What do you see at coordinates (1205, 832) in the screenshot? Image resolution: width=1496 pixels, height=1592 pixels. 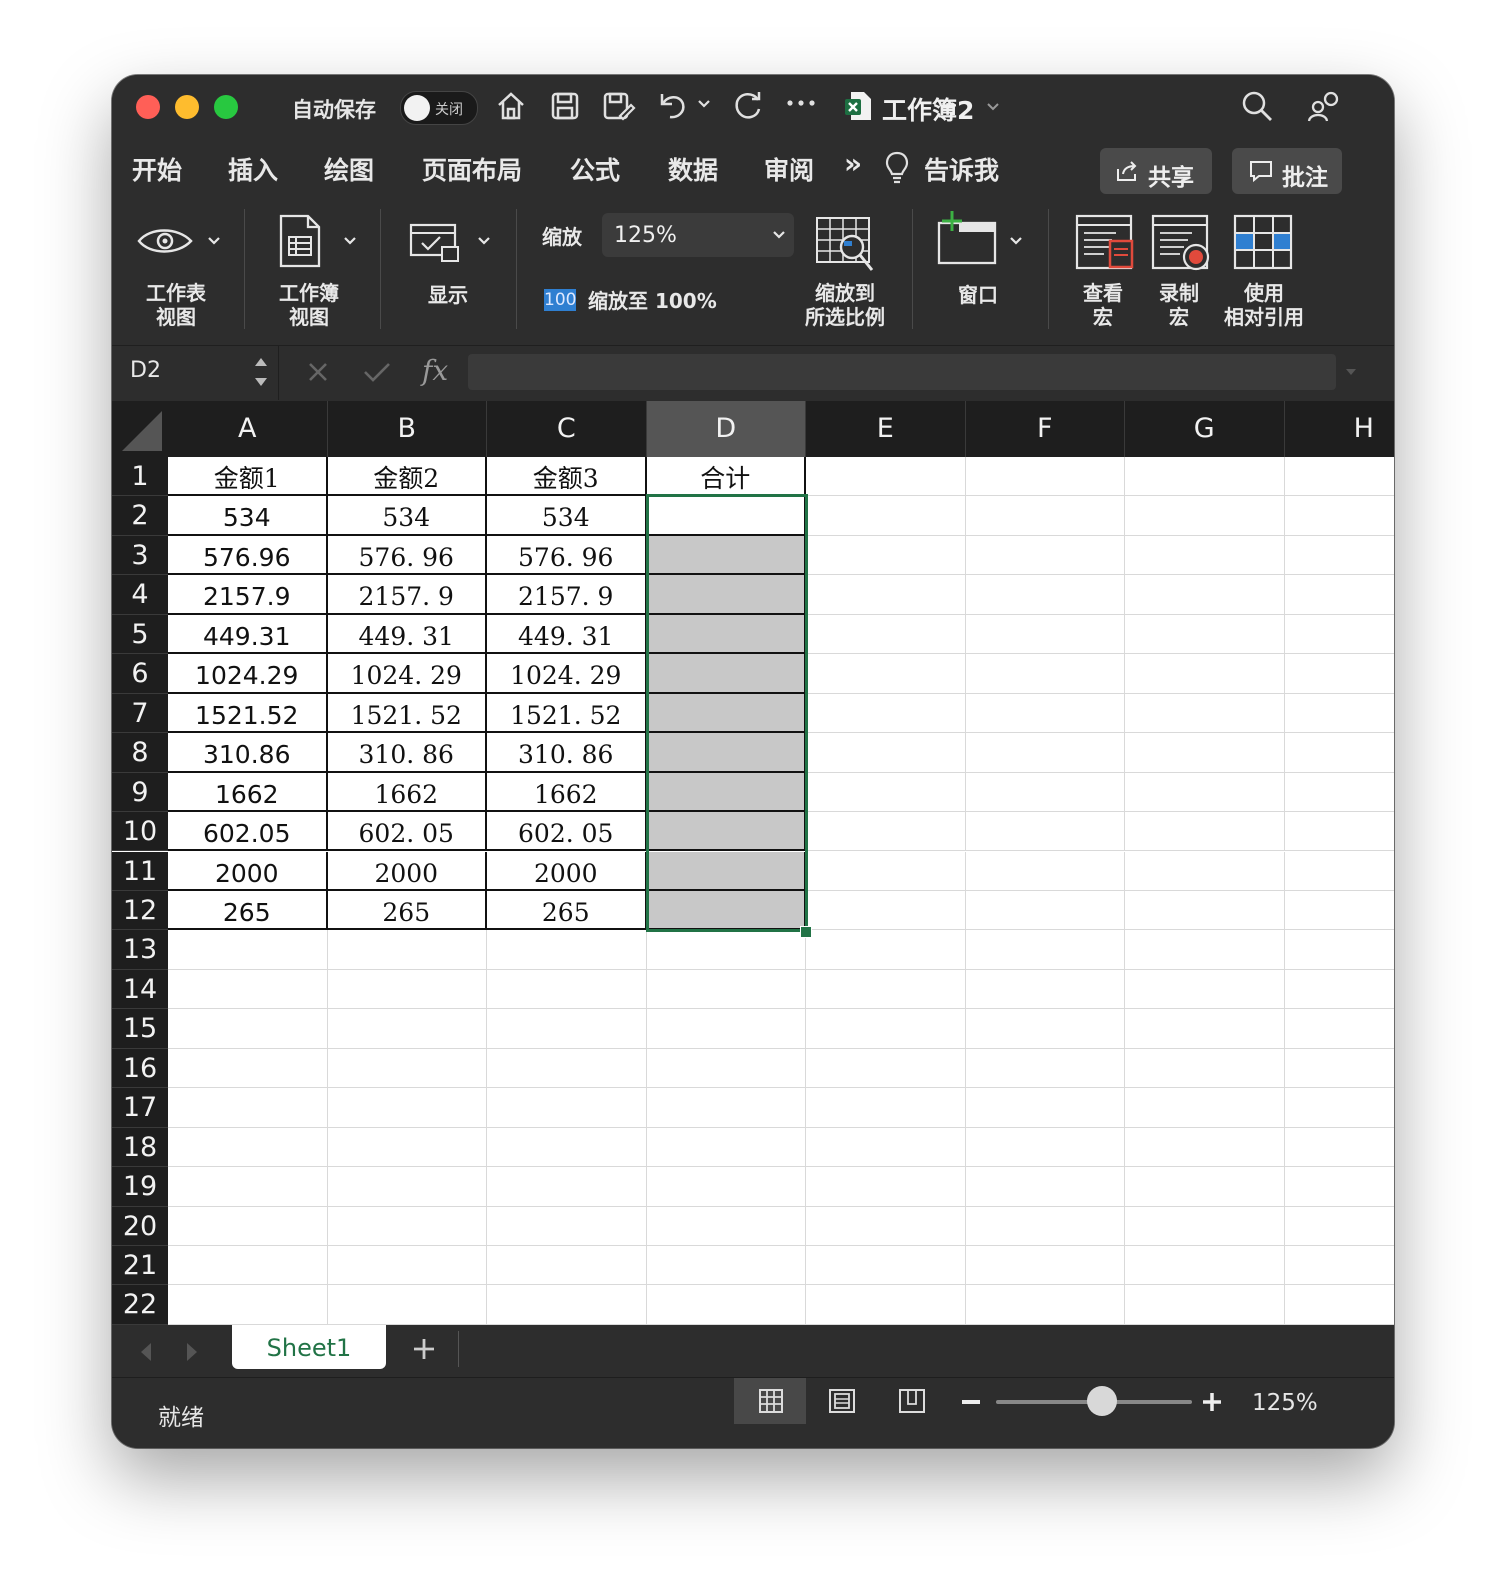 I see `cell-g10` at bounding box center [1205, 832].